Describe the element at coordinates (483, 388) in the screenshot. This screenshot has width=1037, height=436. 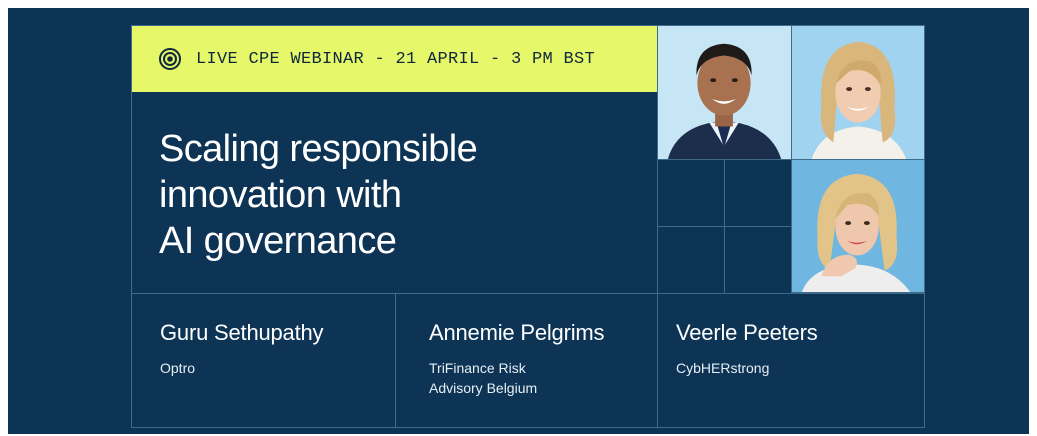
I see `organization-line: Advisory Belgium` at that location.